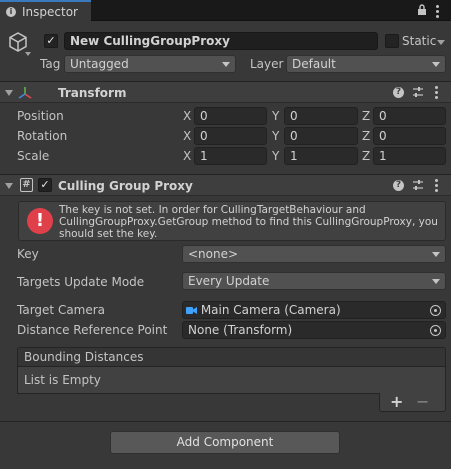 The width and height of the screenshot is (451, 469). I want to click on rotation-y-field: 0, so click(321, 136).